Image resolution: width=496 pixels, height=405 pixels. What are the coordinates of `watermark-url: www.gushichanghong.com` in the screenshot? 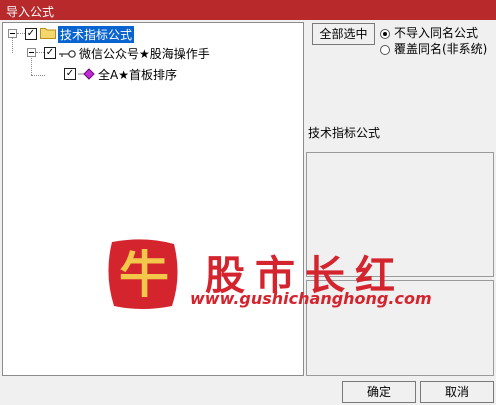 It's located at (311, 298).